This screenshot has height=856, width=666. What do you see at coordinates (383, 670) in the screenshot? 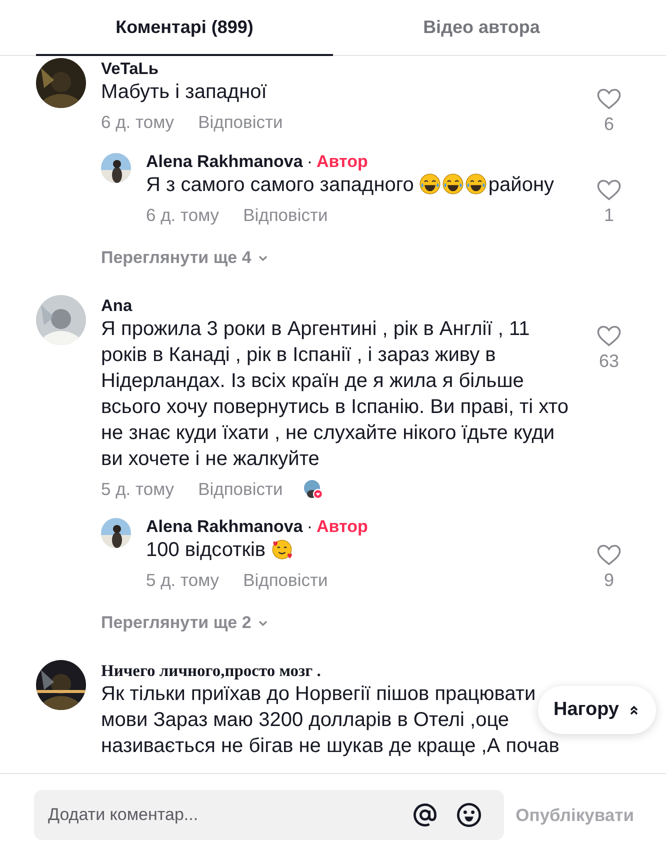
I see `username: Ничего личного,просто мозг .` at bounding box center [383, 670].